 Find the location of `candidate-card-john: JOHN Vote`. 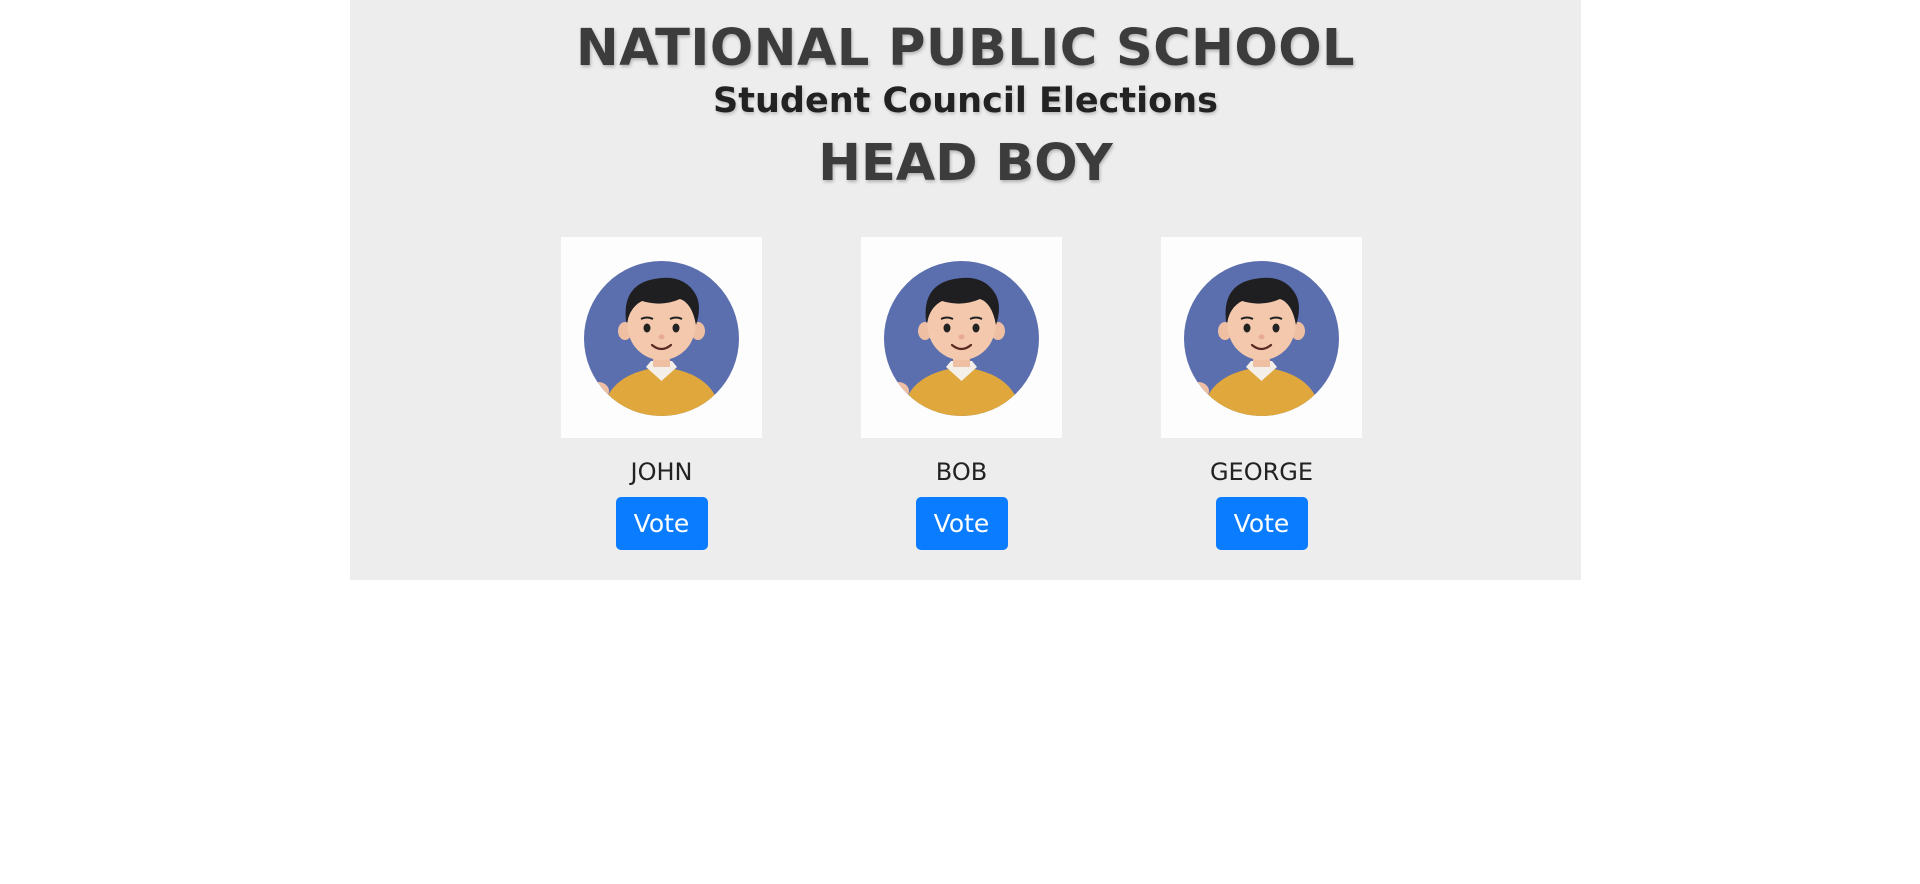

candidate-card-john: JOHN Vote is located at coordinates (661, 393).